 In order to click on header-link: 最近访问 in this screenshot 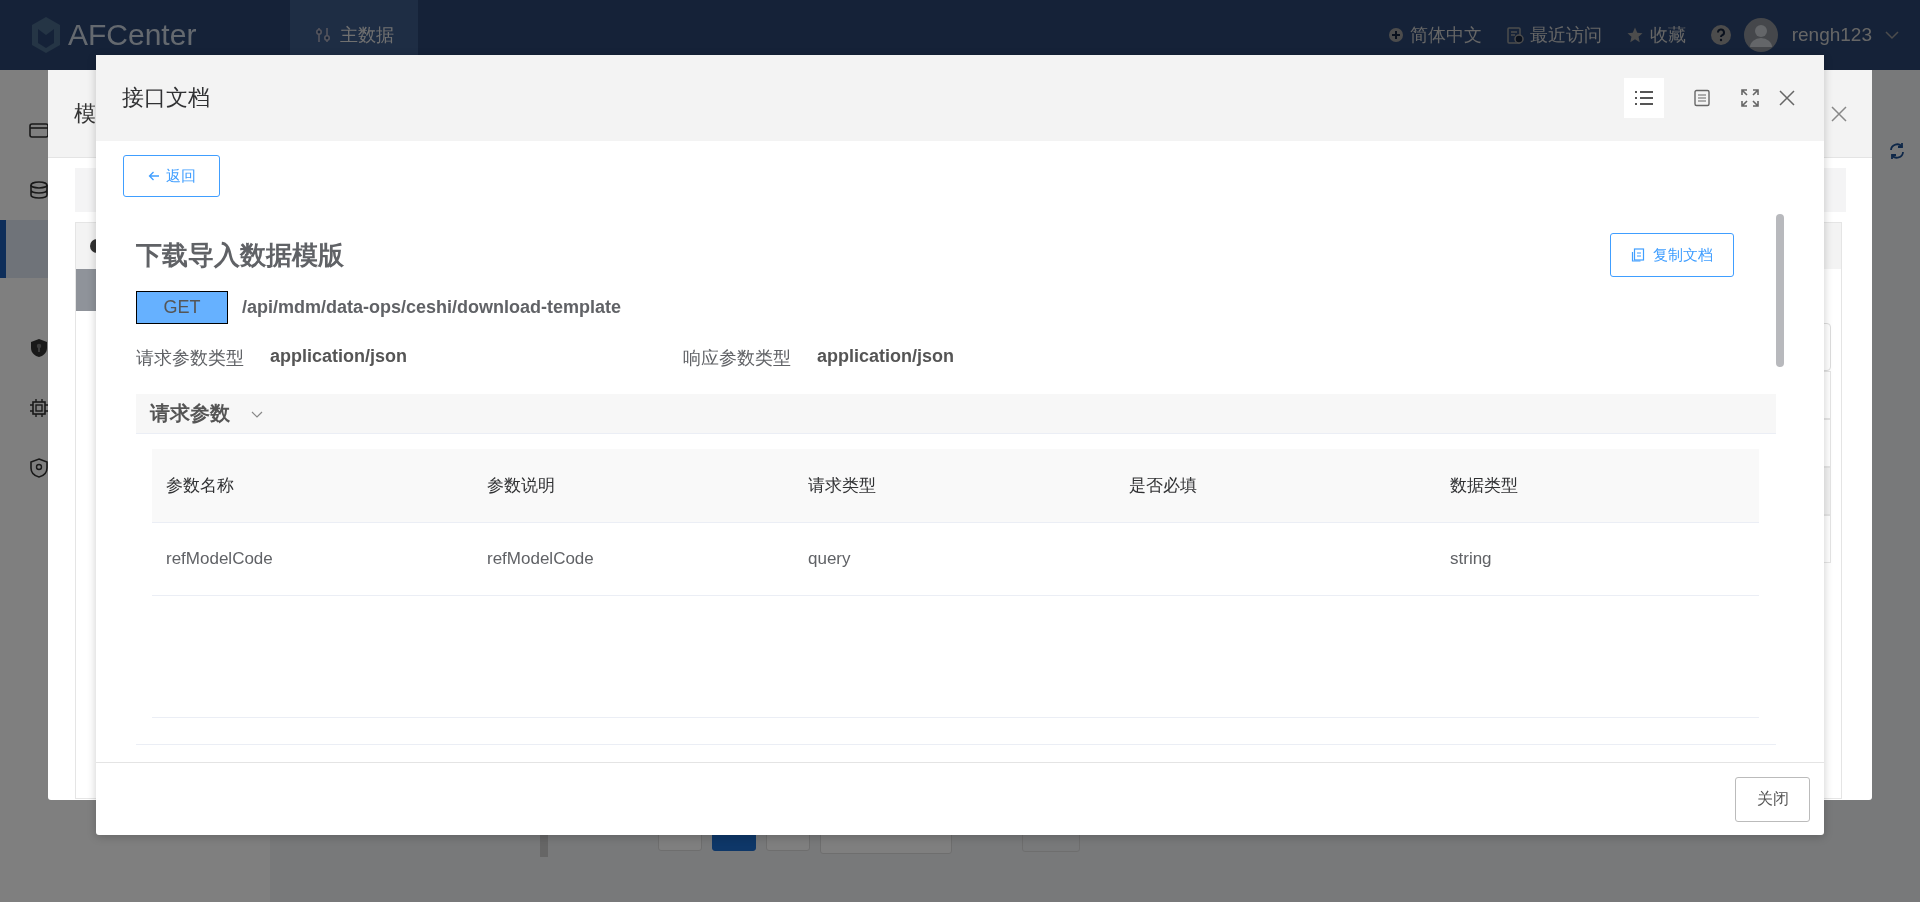, I will do `click(1553, 35)`.